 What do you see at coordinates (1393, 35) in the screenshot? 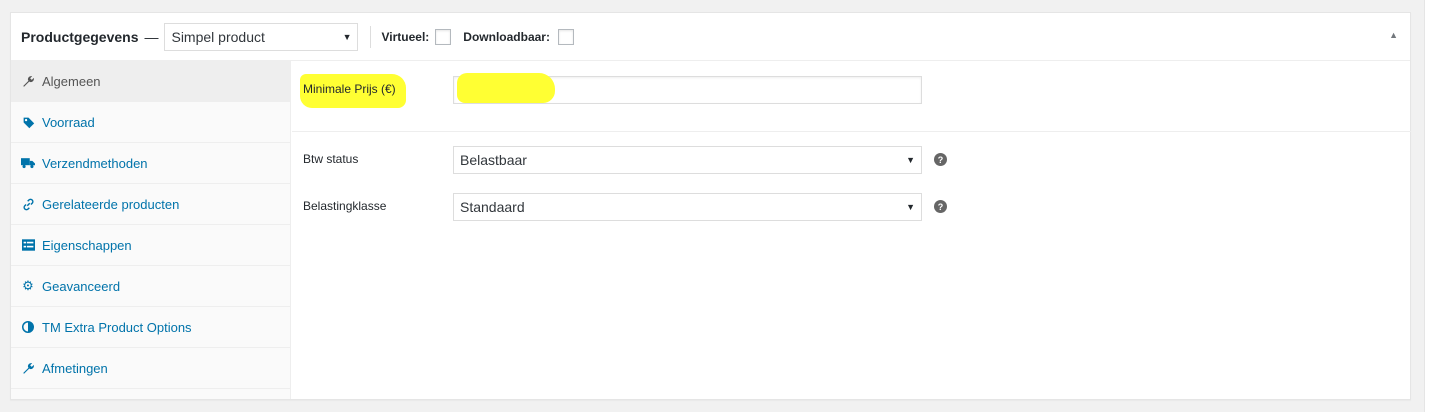
I see `triangle-up-icon: ▲` at bounding box center [1393, 35].